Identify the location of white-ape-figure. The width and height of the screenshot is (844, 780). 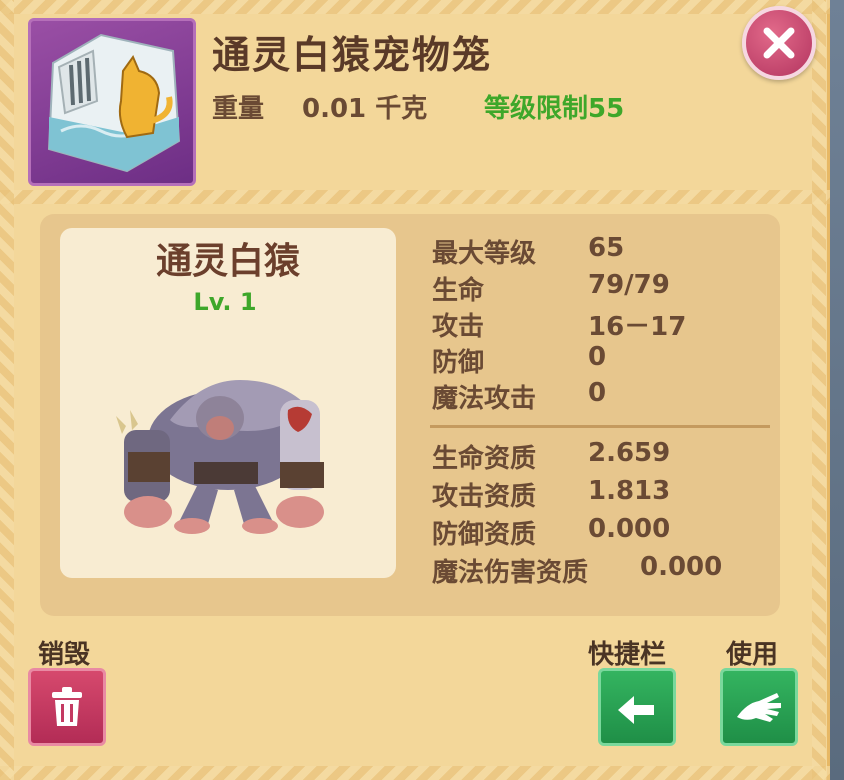
(225, 455).